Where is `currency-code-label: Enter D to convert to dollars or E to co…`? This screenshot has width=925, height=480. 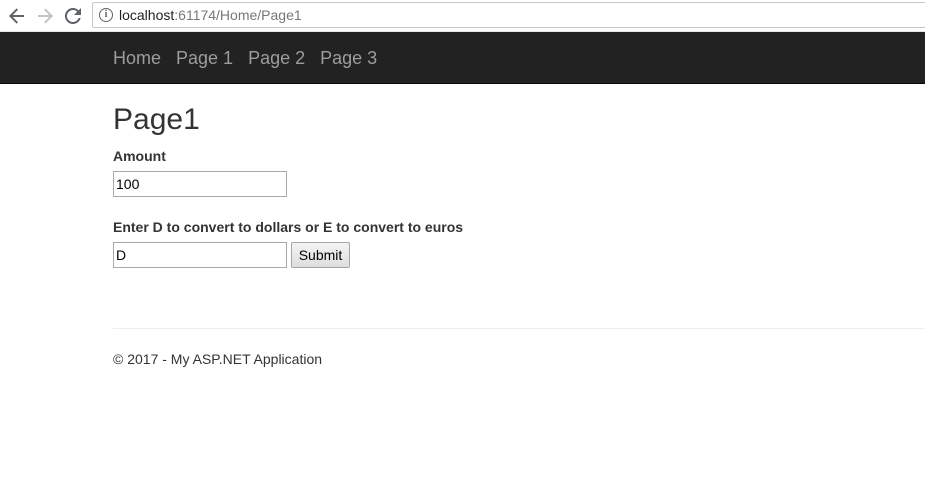
currency-code-label: Enter D to convert to dollars or E to co… is located at coordinates (288, 227).